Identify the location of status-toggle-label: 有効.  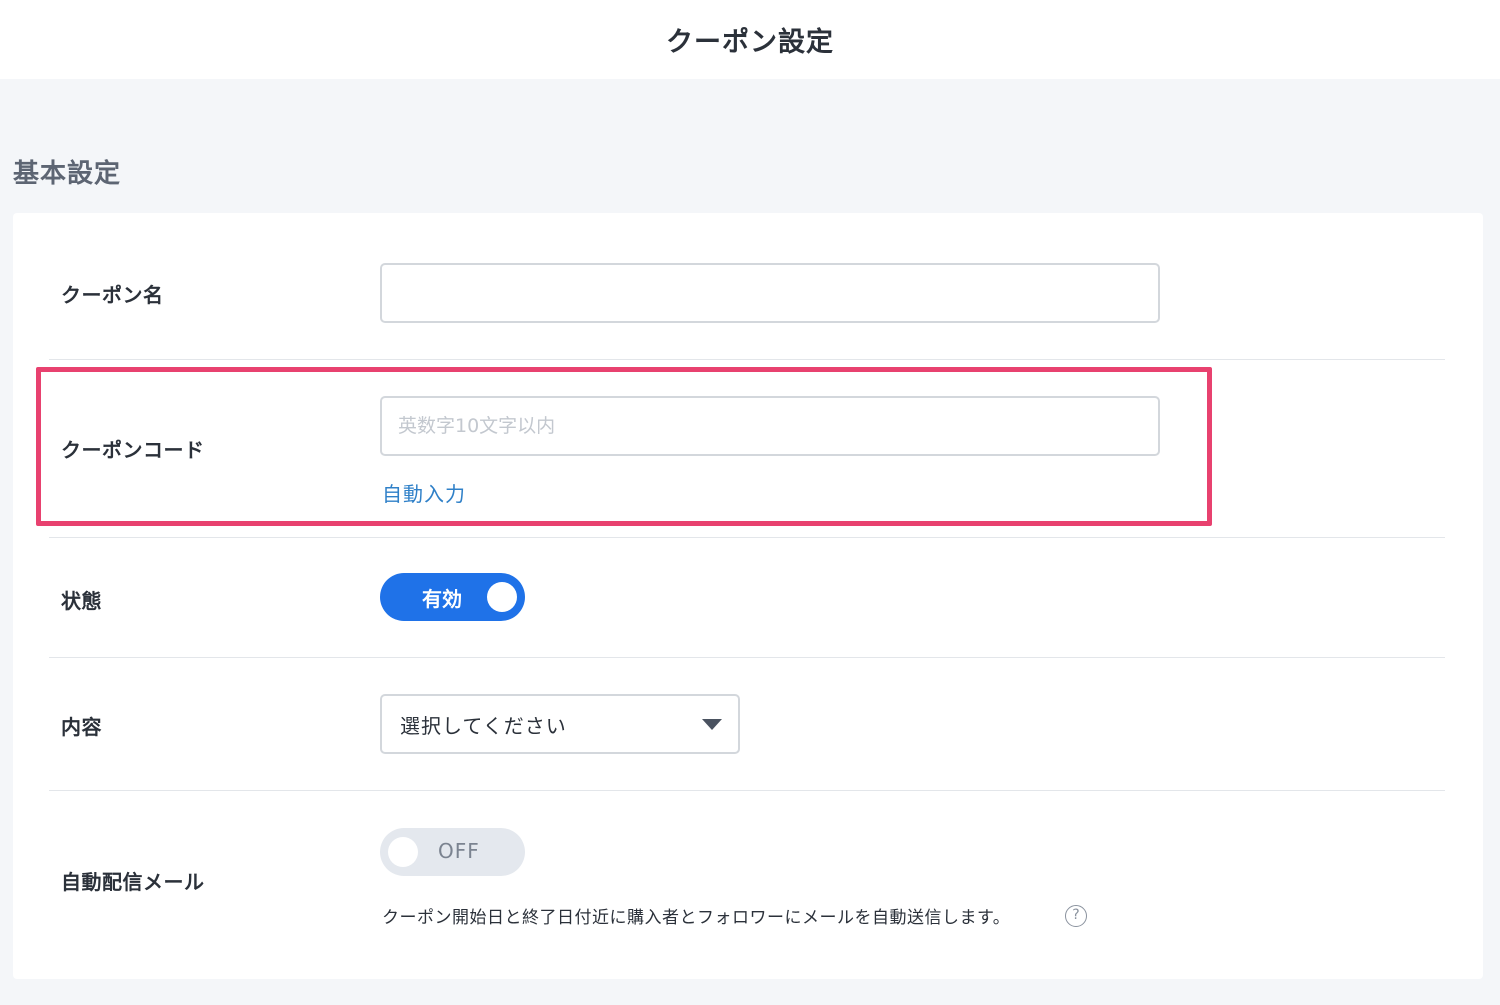
(442, 598).